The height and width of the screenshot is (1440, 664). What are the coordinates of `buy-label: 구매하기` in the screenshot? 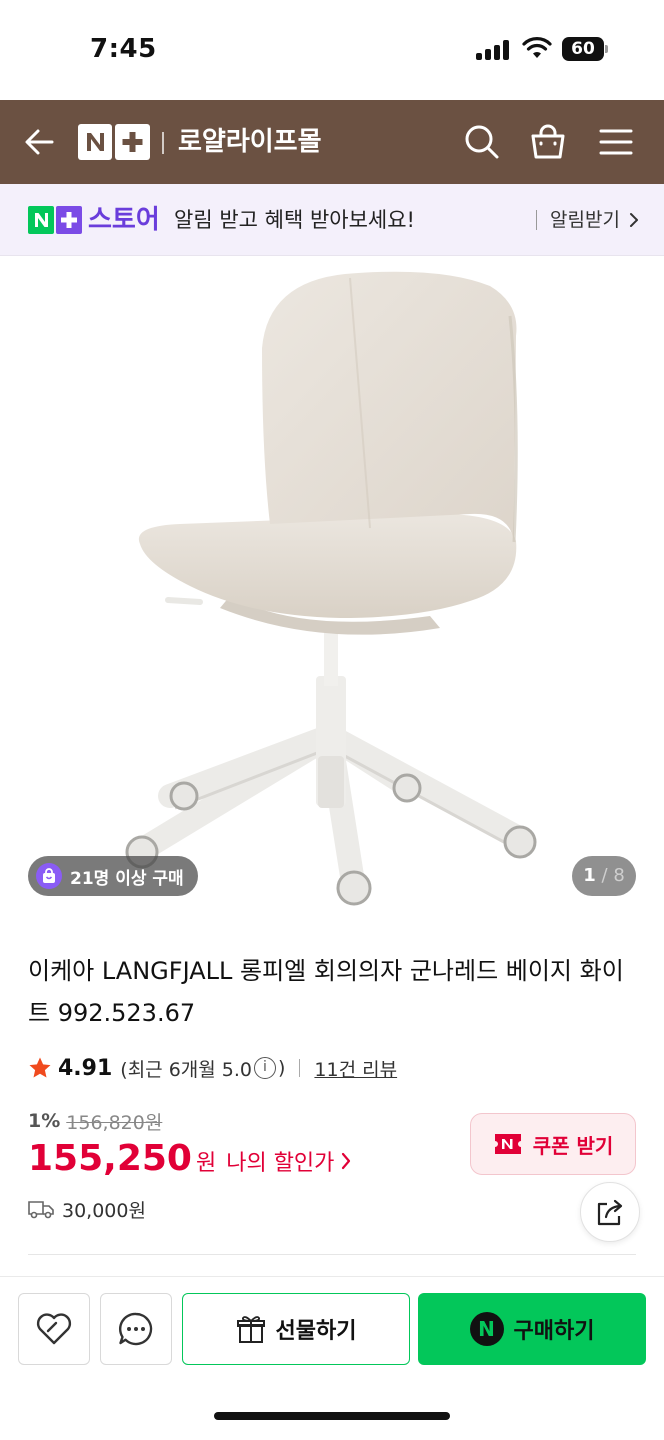 It's located at (554, 1331).